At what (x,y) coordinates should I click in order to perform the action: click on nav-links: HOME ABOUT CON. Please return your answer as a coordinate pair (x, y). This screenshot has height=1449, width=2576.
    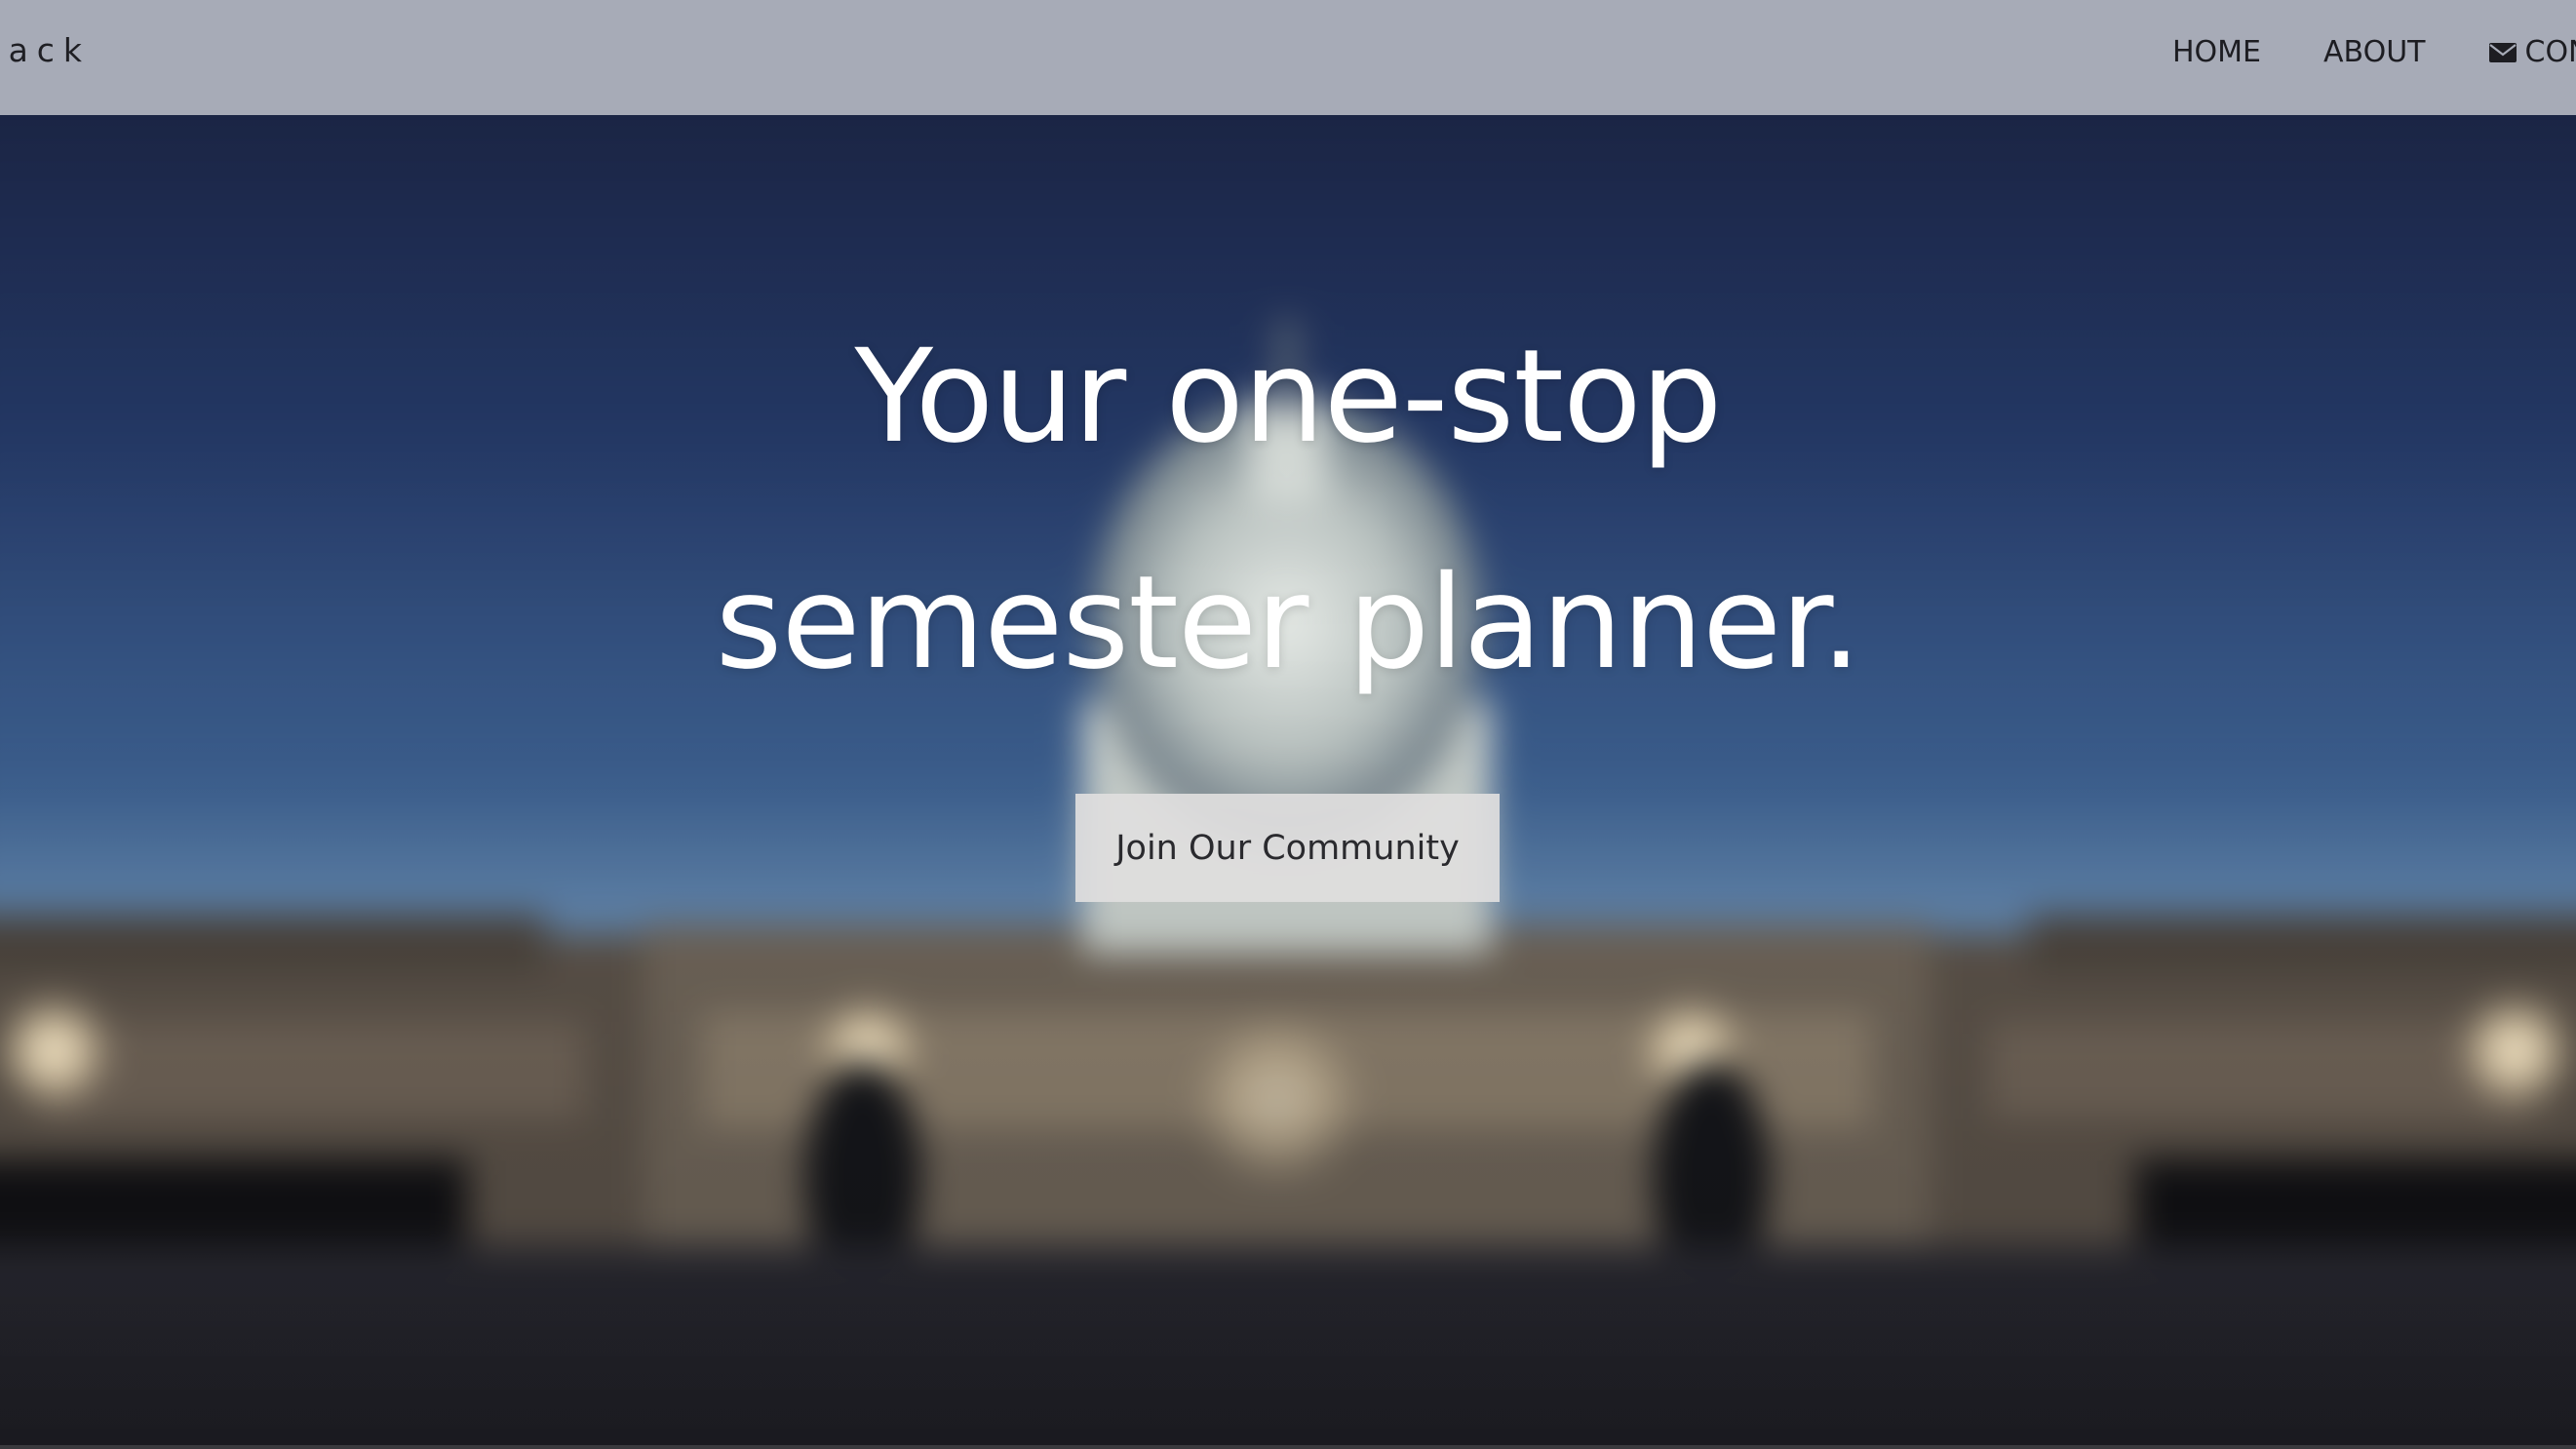
    Looking at the image, I should click on (2374, 52).